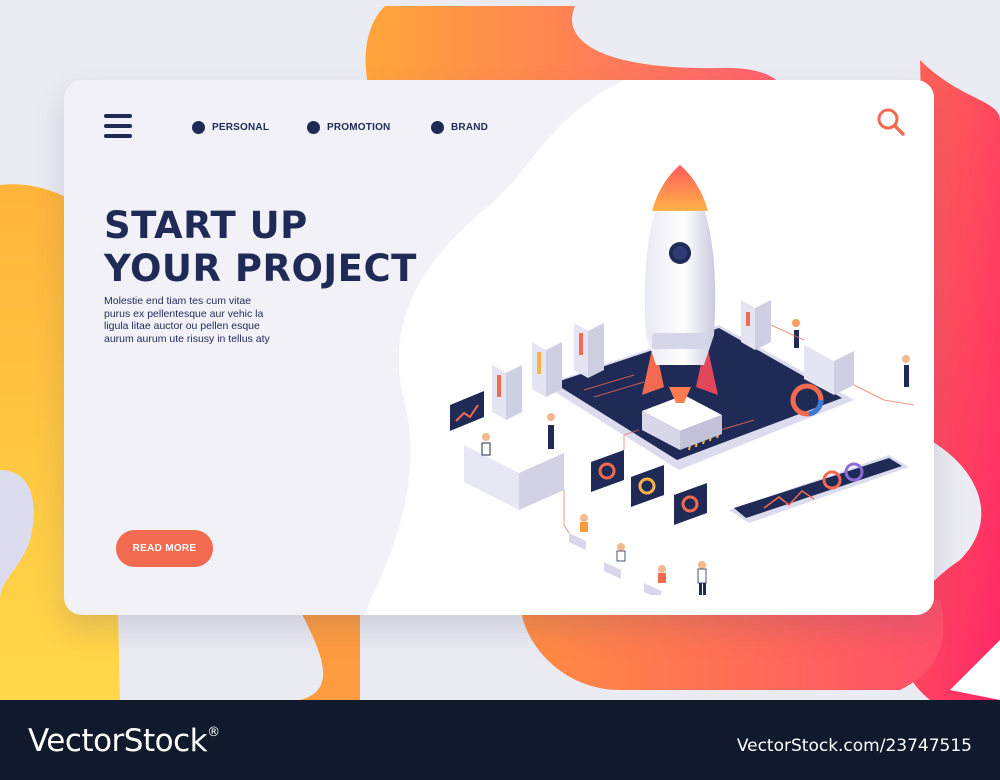  Describe the element at coordinates (164, 548) in the screenshot. I see `read-more-button: READ MORE` at that location.